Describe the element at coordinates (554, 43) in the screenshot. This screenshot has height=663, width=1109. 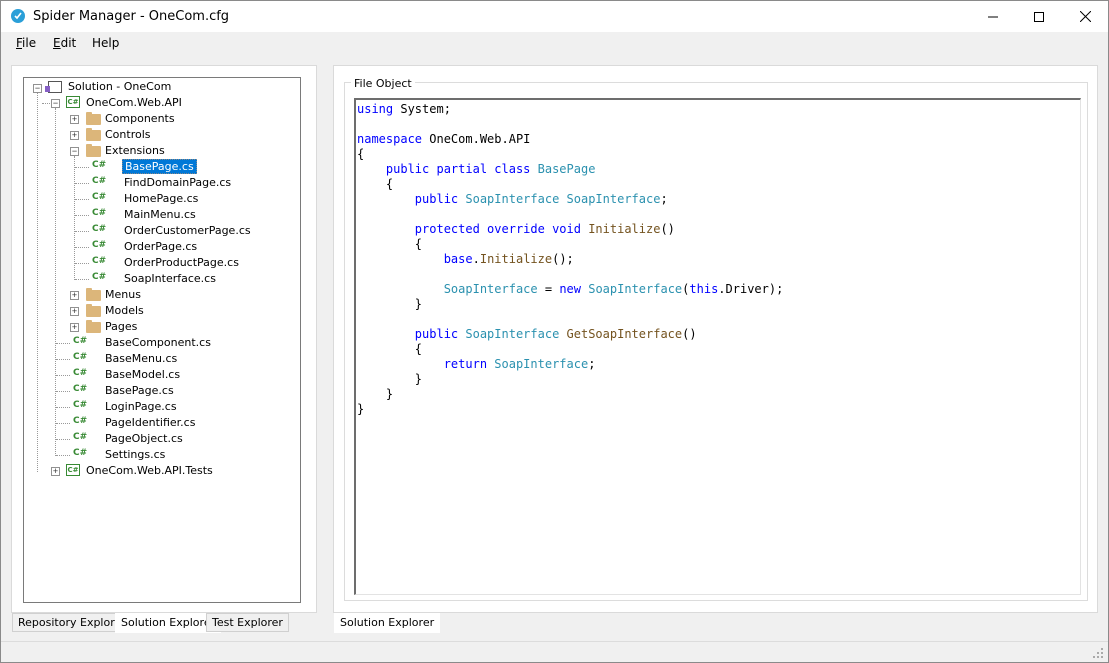
I see `menu-bar: File Edit Help` at that location.